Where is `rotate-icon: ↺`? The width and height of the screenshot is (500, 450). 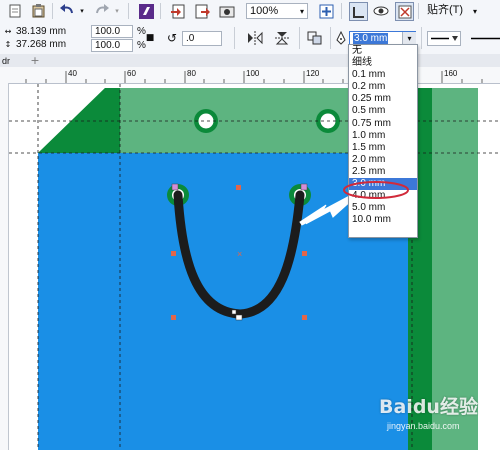
rotate-icon: ↺ is located at coordinates (172, 38).